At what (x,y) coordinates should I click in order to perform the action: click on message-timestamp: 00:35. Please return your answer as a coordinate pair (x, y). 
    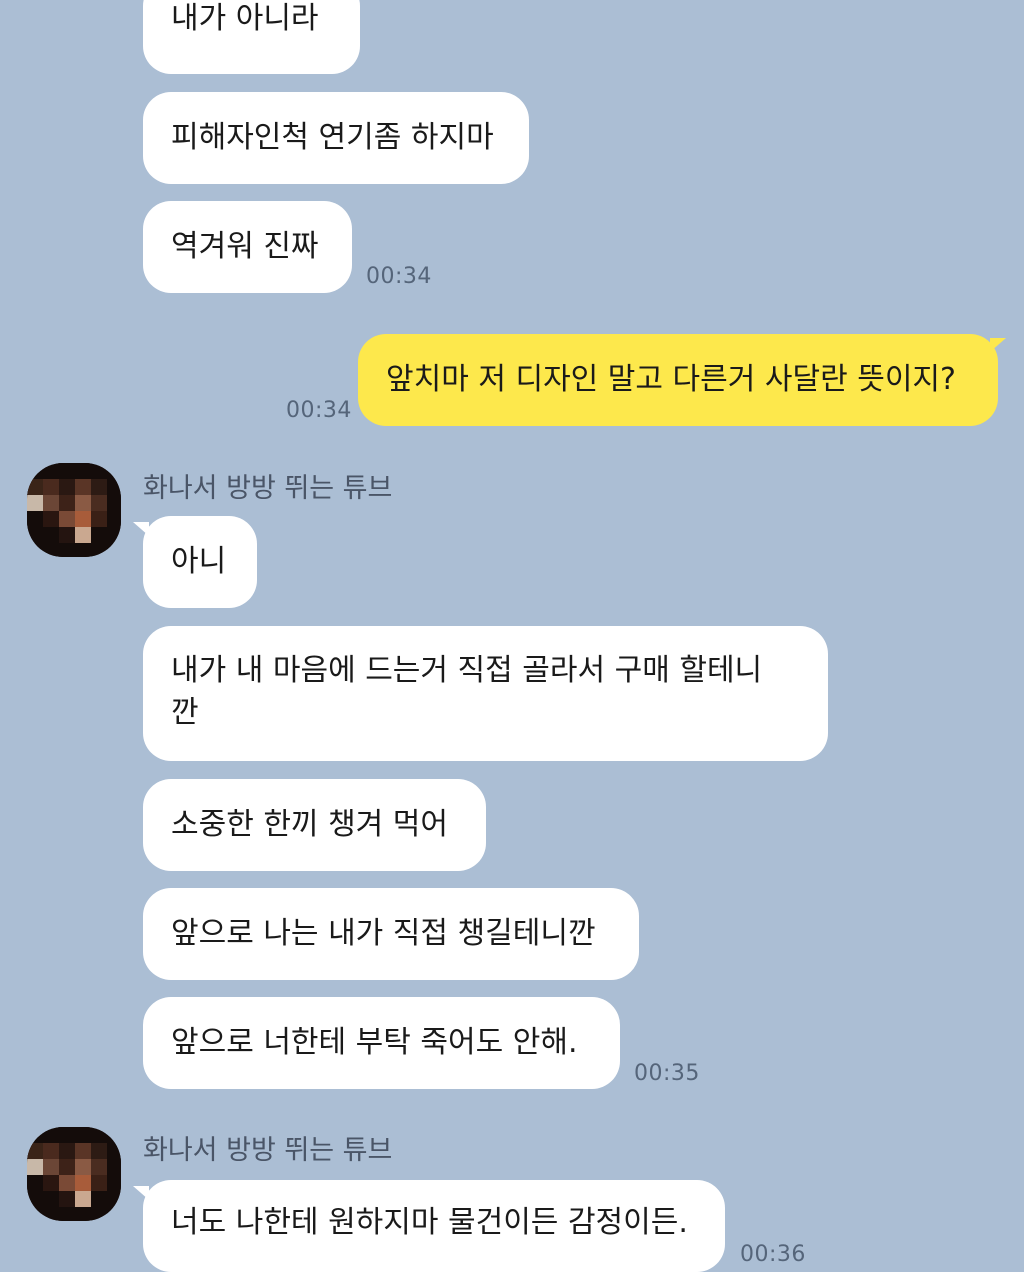
    Looking at the image, I should click on (667, 1073).